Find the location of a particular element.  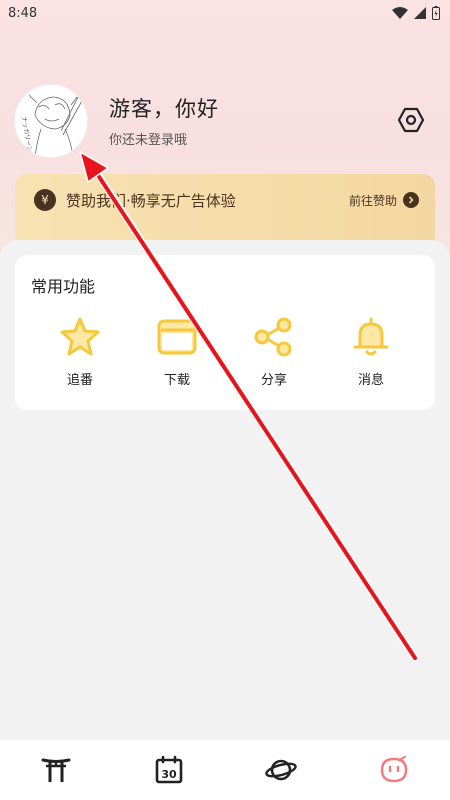

sponsor-link: 前往赞助 is located at coordinates (384, 200).